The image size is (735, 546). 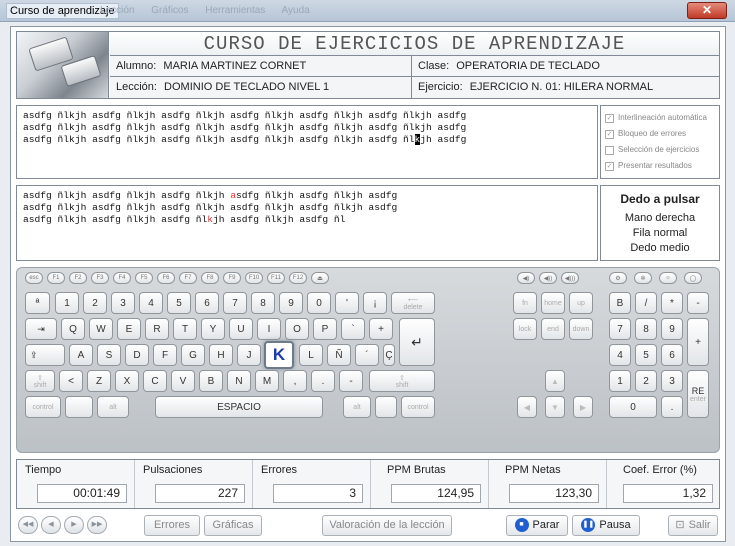 What do you see at coordinates (570, 278) in the screenshot?
I see `volume-up-icon: ◀)))` at bounding box center [570, 278].